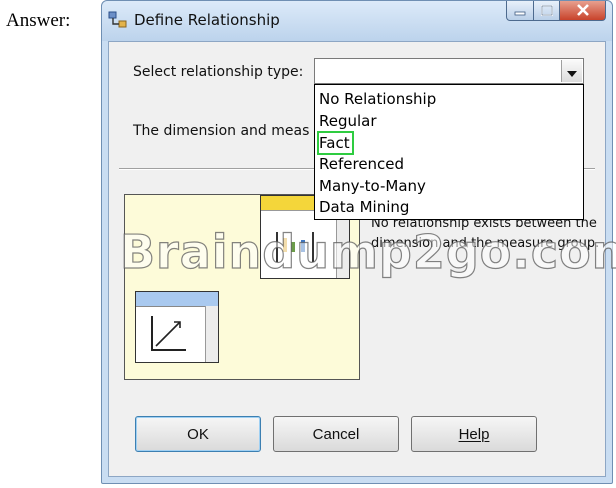  I want to click on dropdown-option: Referenced, so click(361, 164).